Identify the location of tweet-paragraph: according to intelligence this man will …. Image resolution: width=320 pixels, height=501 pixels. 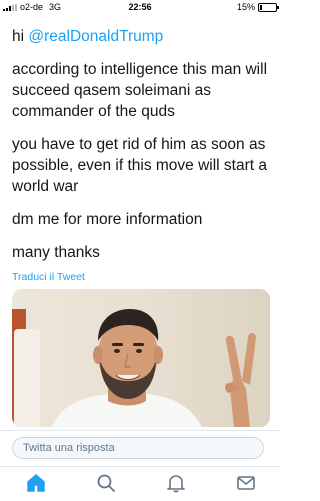
(140, 90).